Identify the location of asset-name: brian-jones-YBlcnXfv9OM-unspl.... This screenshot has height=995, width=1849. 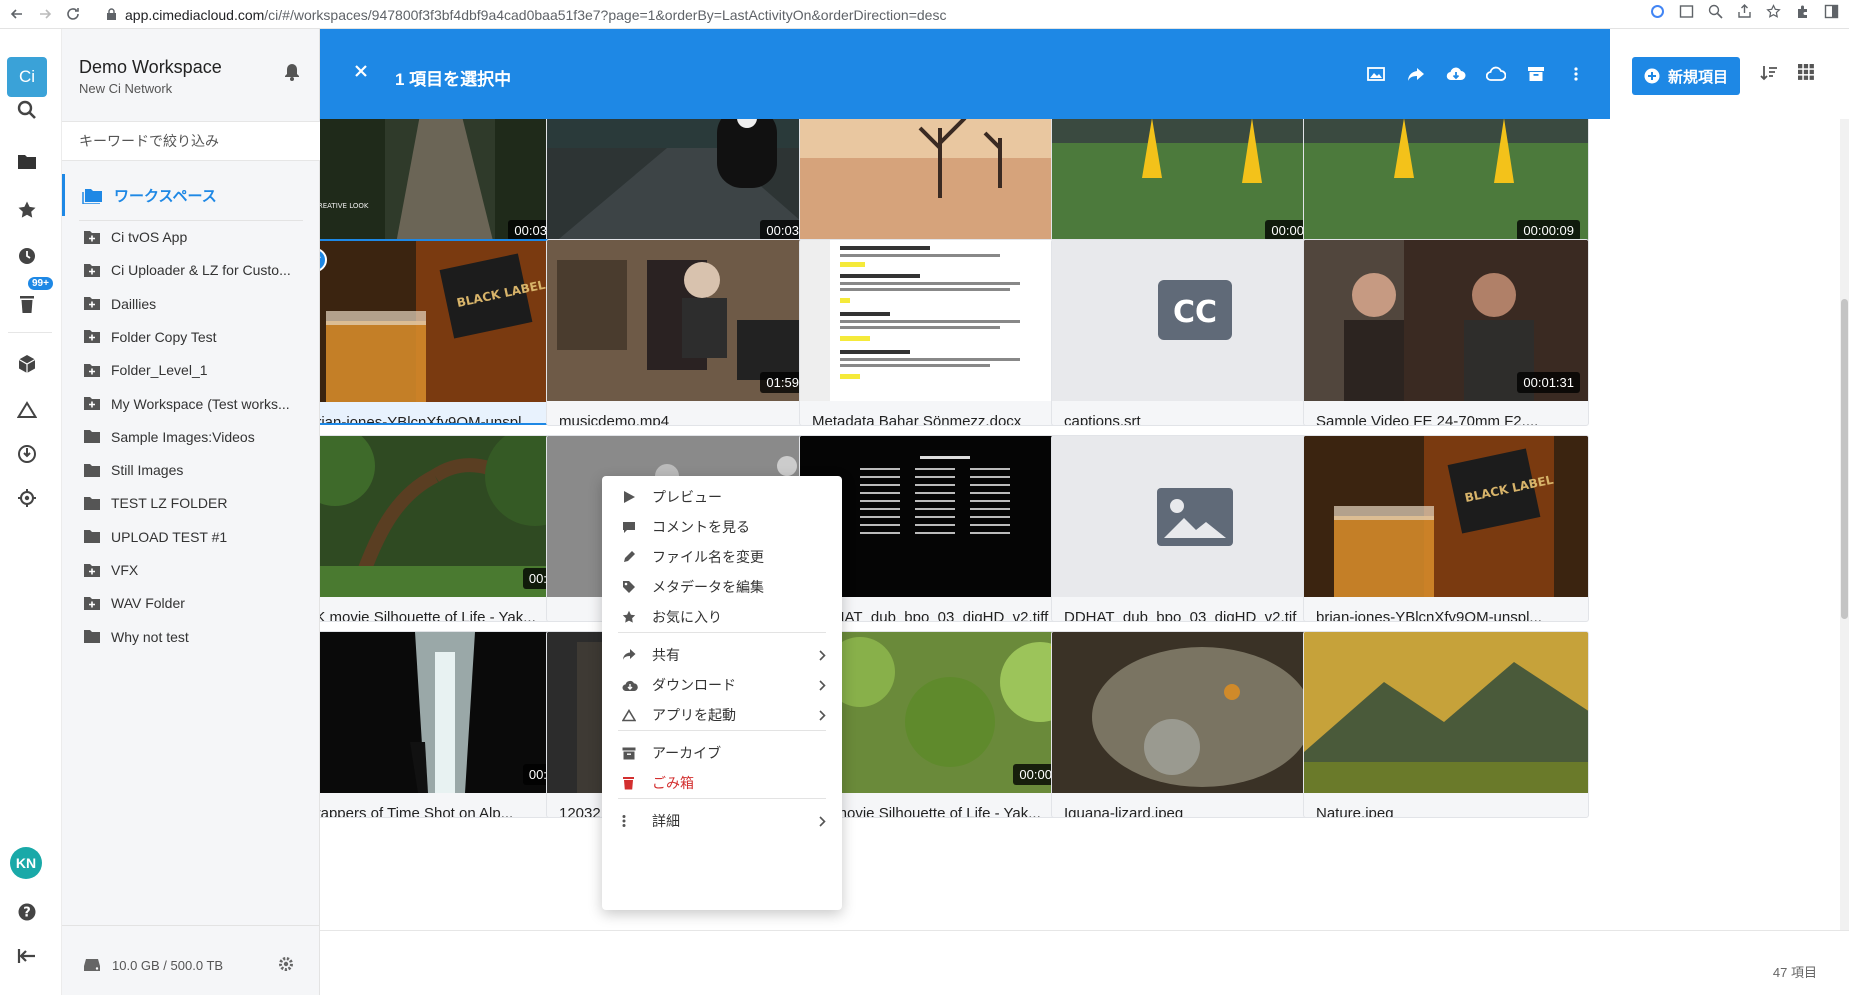
(445, 418).